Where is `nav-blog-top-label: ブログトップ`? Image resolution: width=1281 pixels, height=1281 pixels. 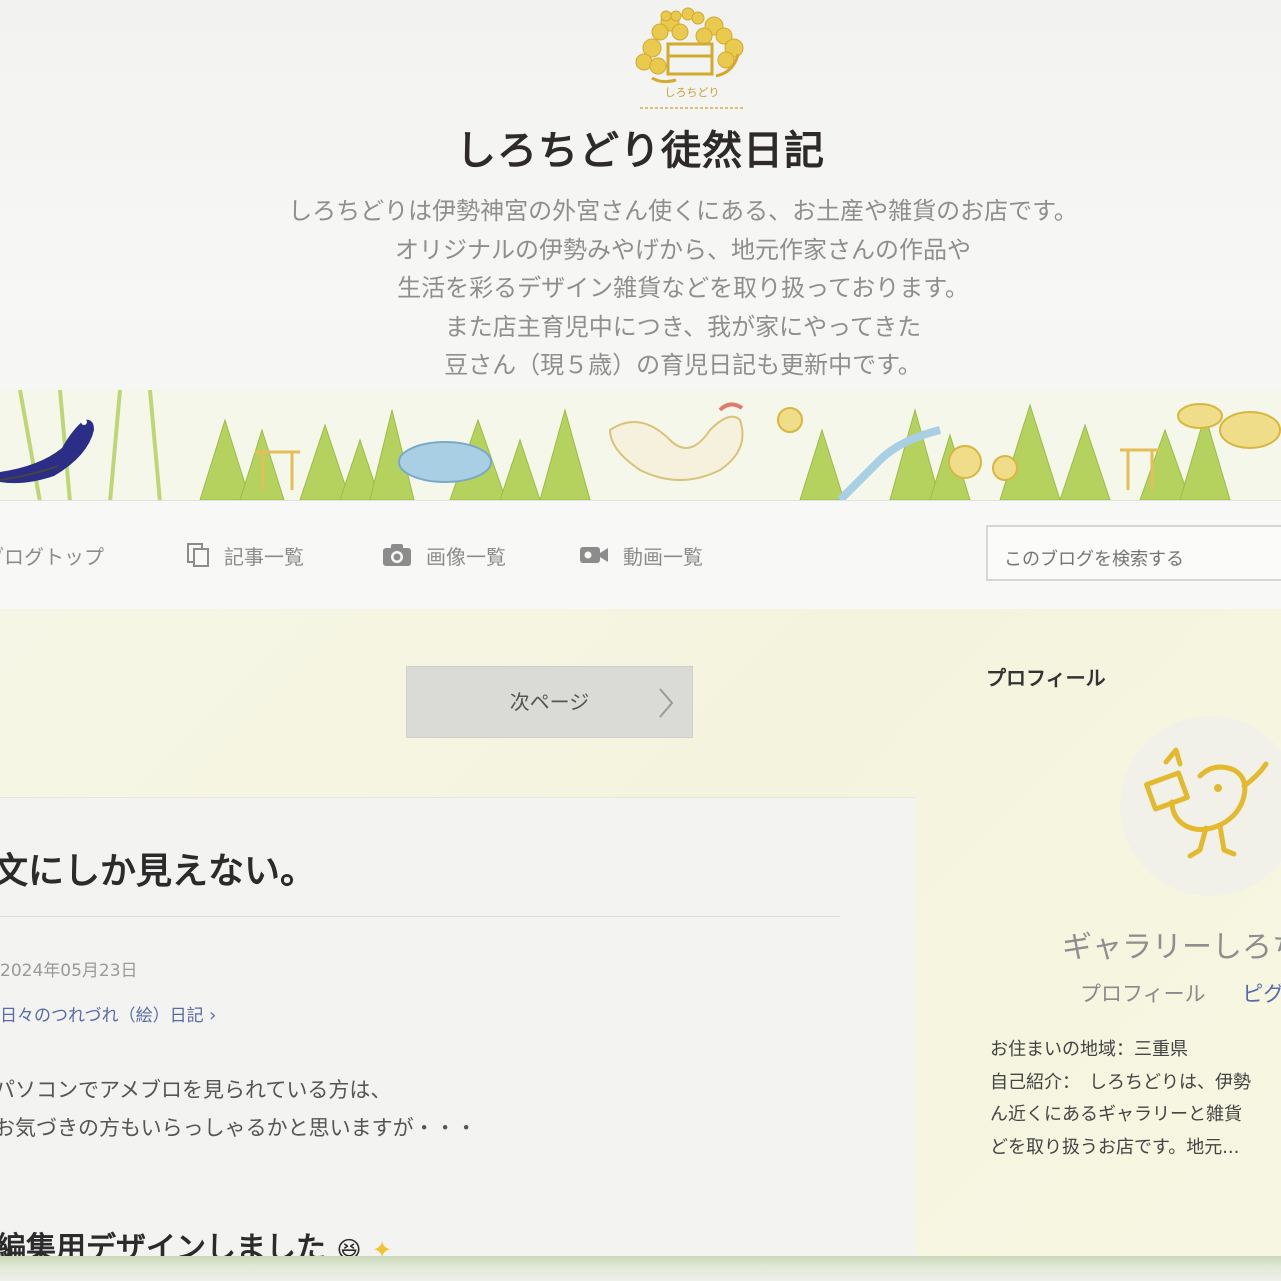
nav-blog-top-label: ブログトップ is located at coordinates (52, 556).